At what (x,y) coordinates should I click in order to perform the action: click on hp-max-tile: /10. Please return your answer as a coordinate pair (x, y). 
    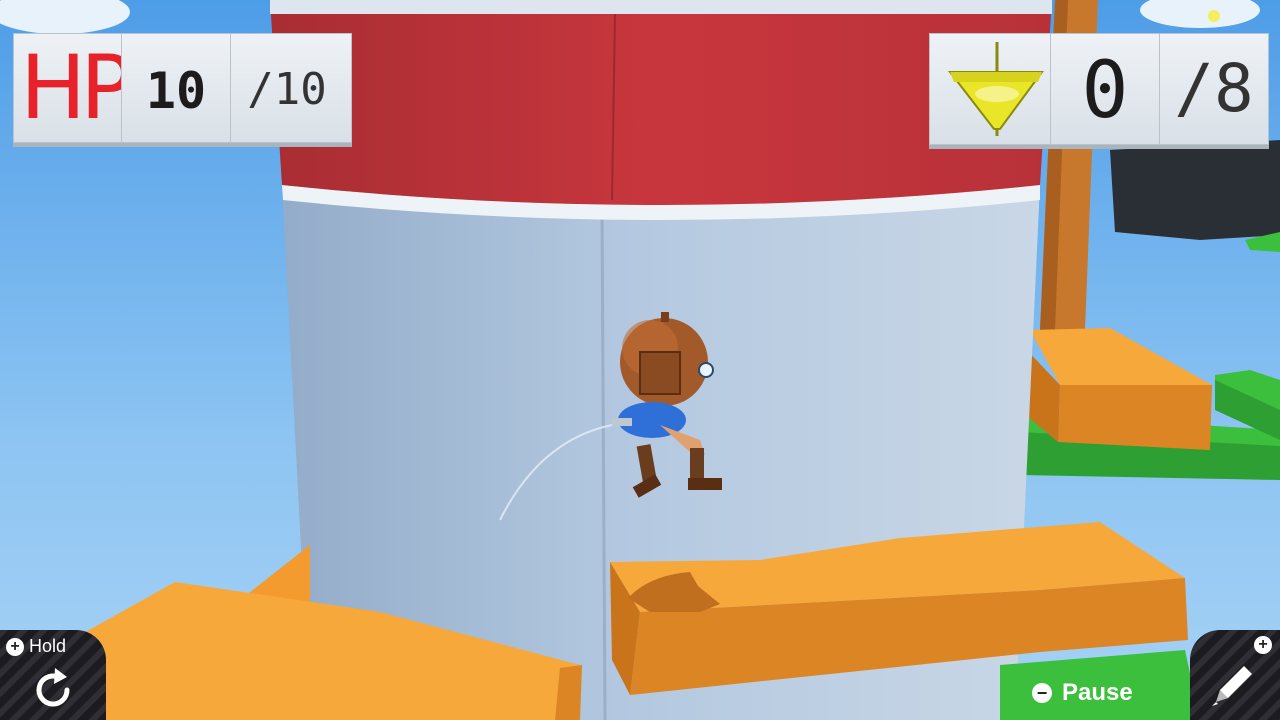
    Looking at the image, I should click on (291, 88).